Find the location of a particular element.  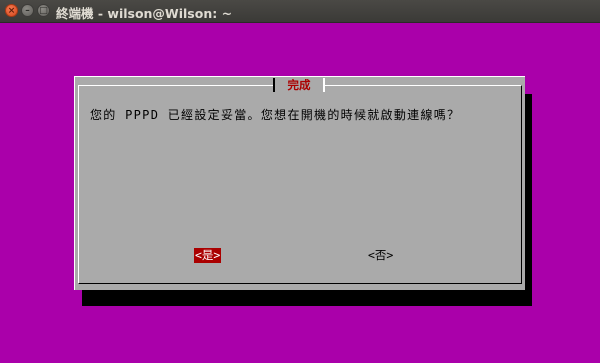

title-bar: × – □ 終端機 - wilson@Wilson: ~ is located at coordinates (300, 11).